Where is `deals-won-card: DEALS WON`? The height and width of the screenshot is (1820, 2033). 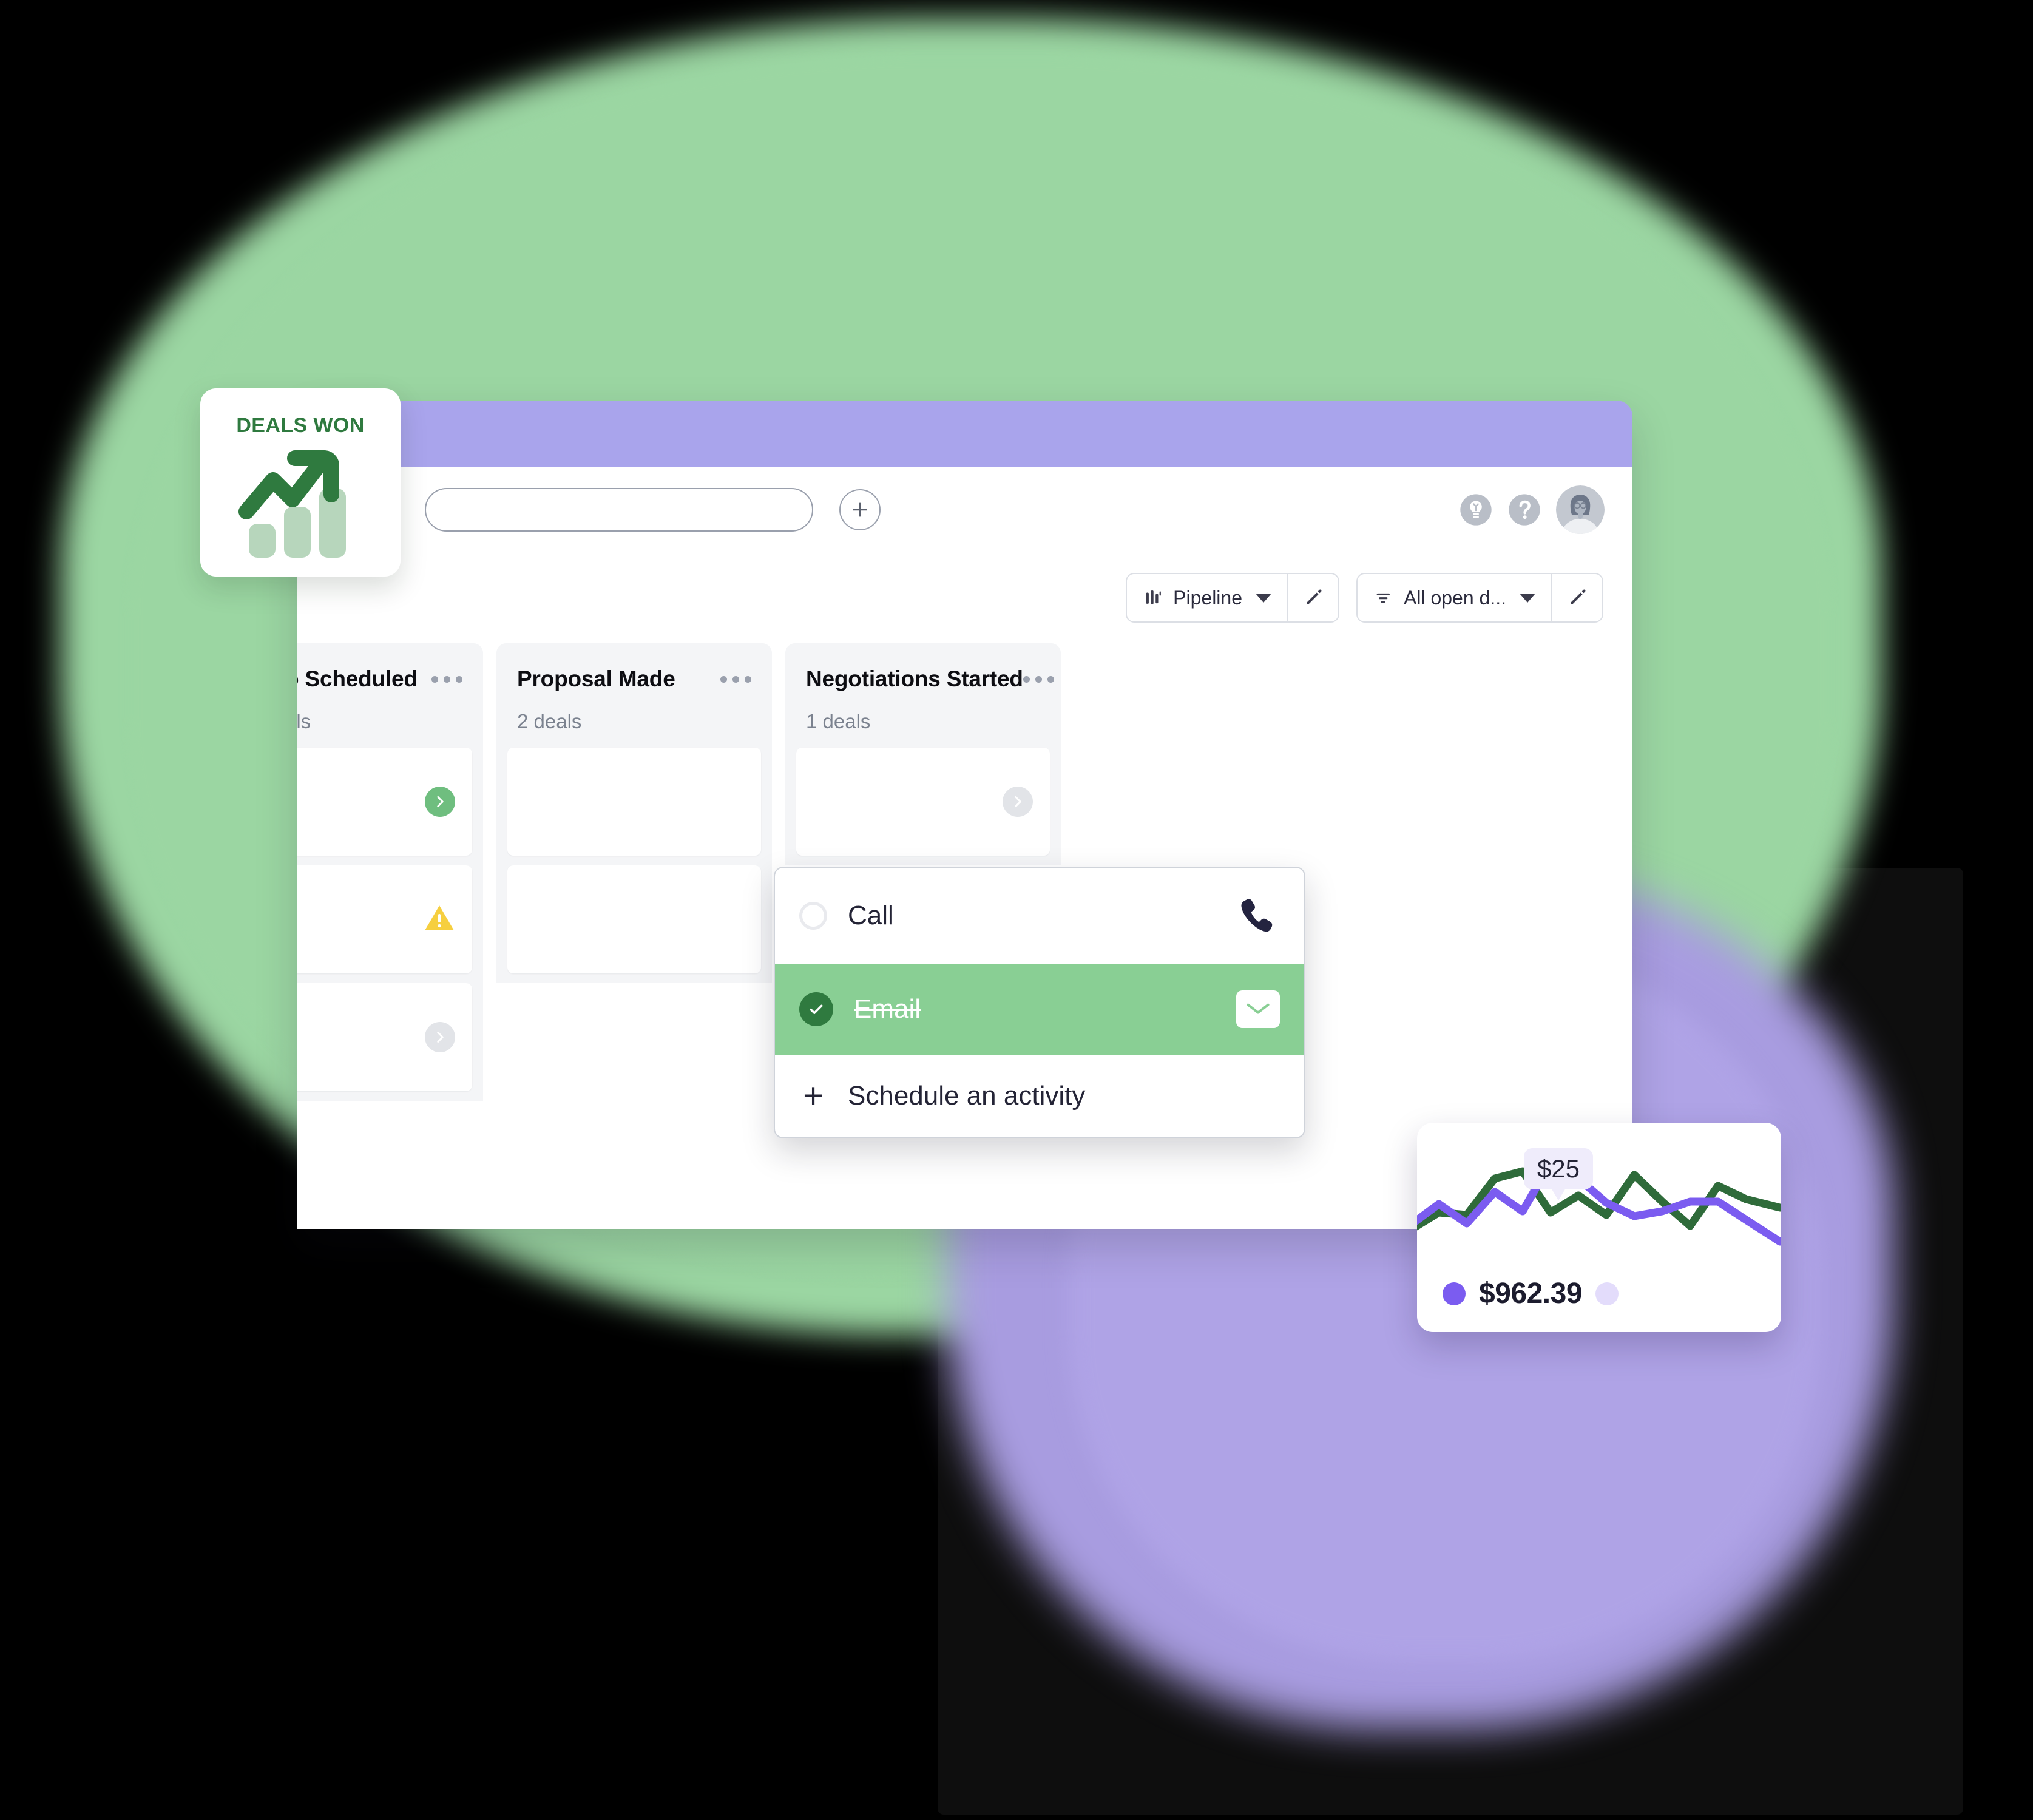 deals-won-card: DEALS WON is located at coordinates (300, 482).